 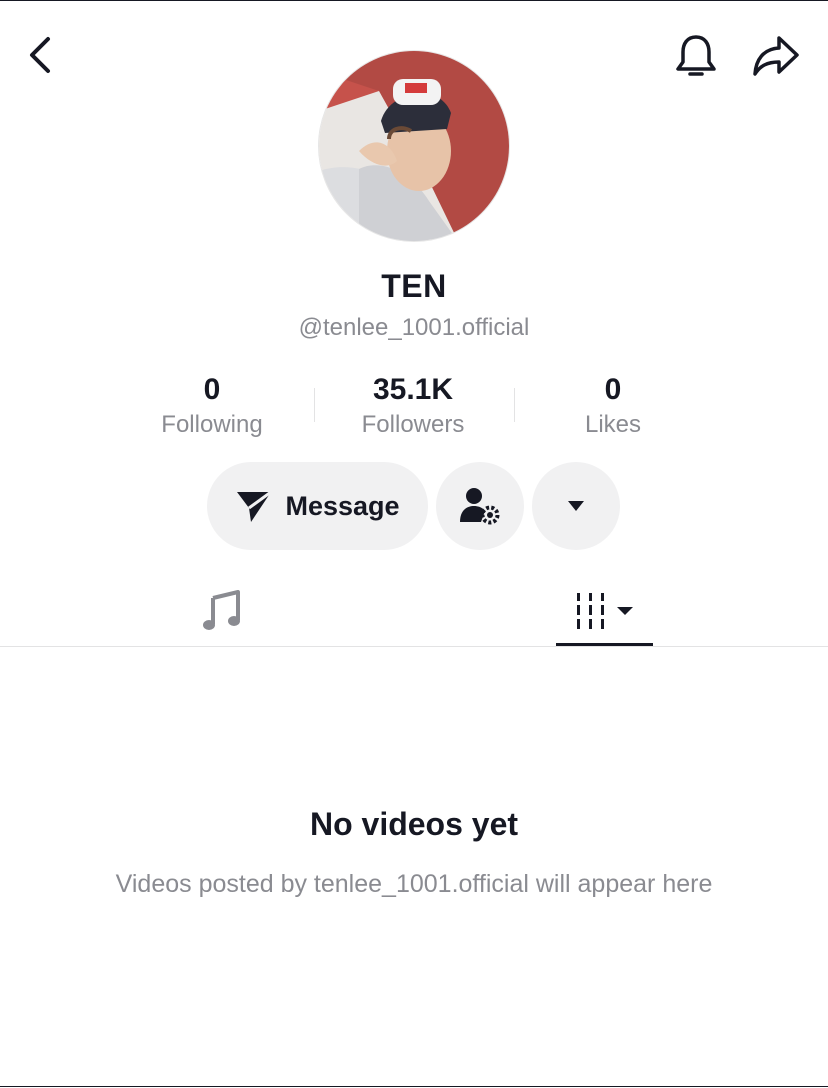 I want to click on notification-bell-button, so click(x=696, y=56).